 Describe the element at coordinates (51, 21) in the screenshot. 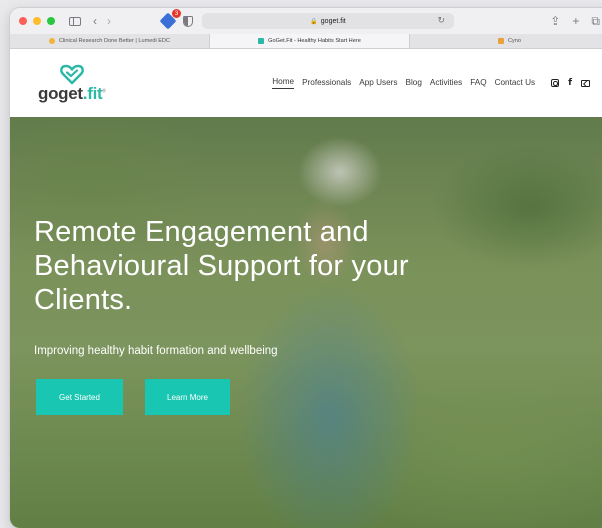

I see `zoom-window-button` at that location.